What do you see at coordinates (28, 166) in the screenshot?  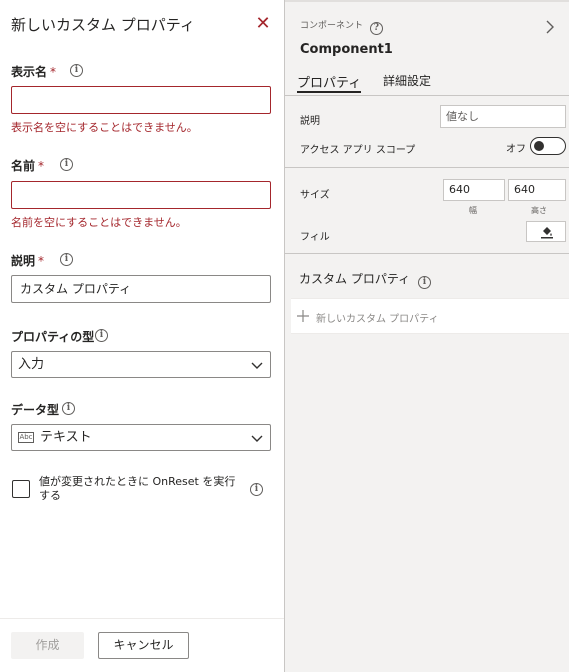 I see `name-label: 名前 *` at bounding box center [28, 166].